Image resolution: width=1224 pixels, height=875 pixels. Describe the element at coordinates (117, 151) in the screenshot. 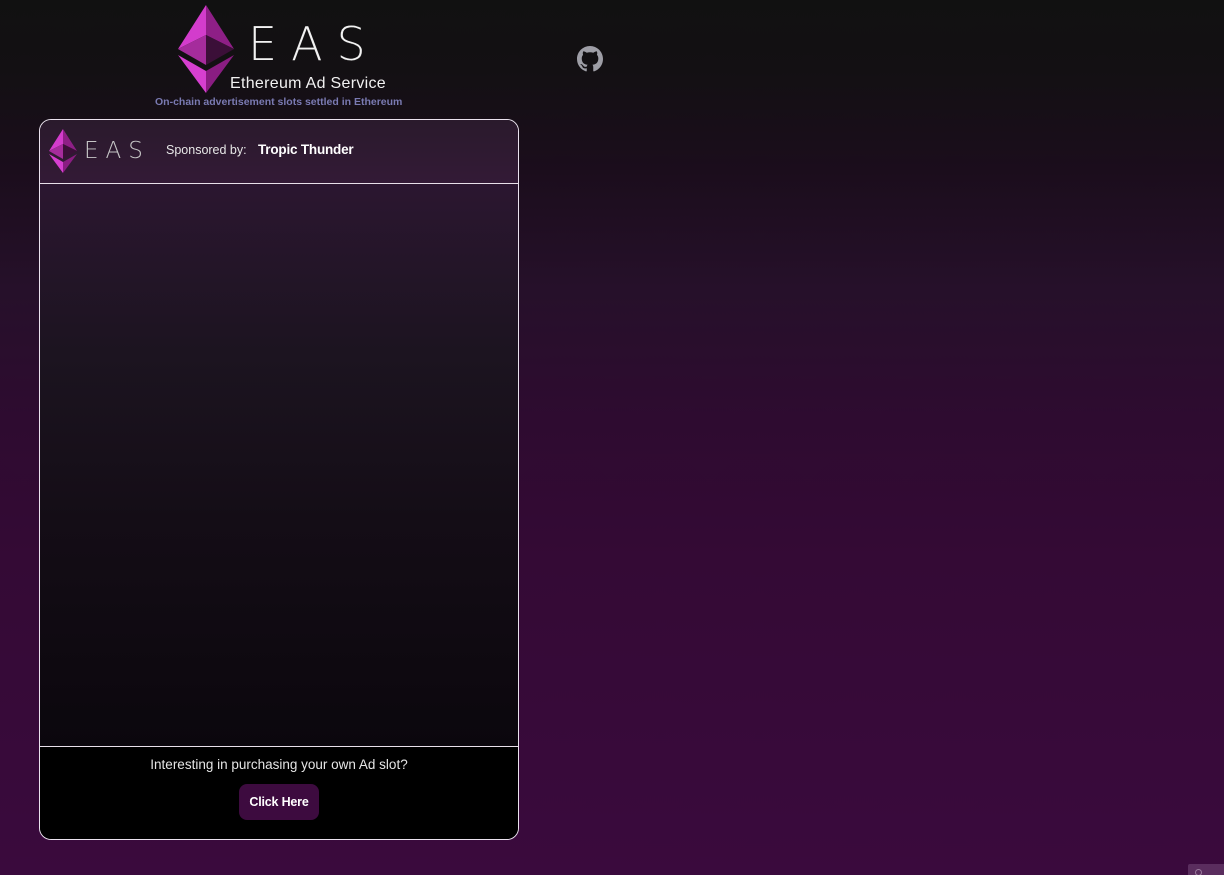

I see `ad-logo-letters: EAS` at that location.